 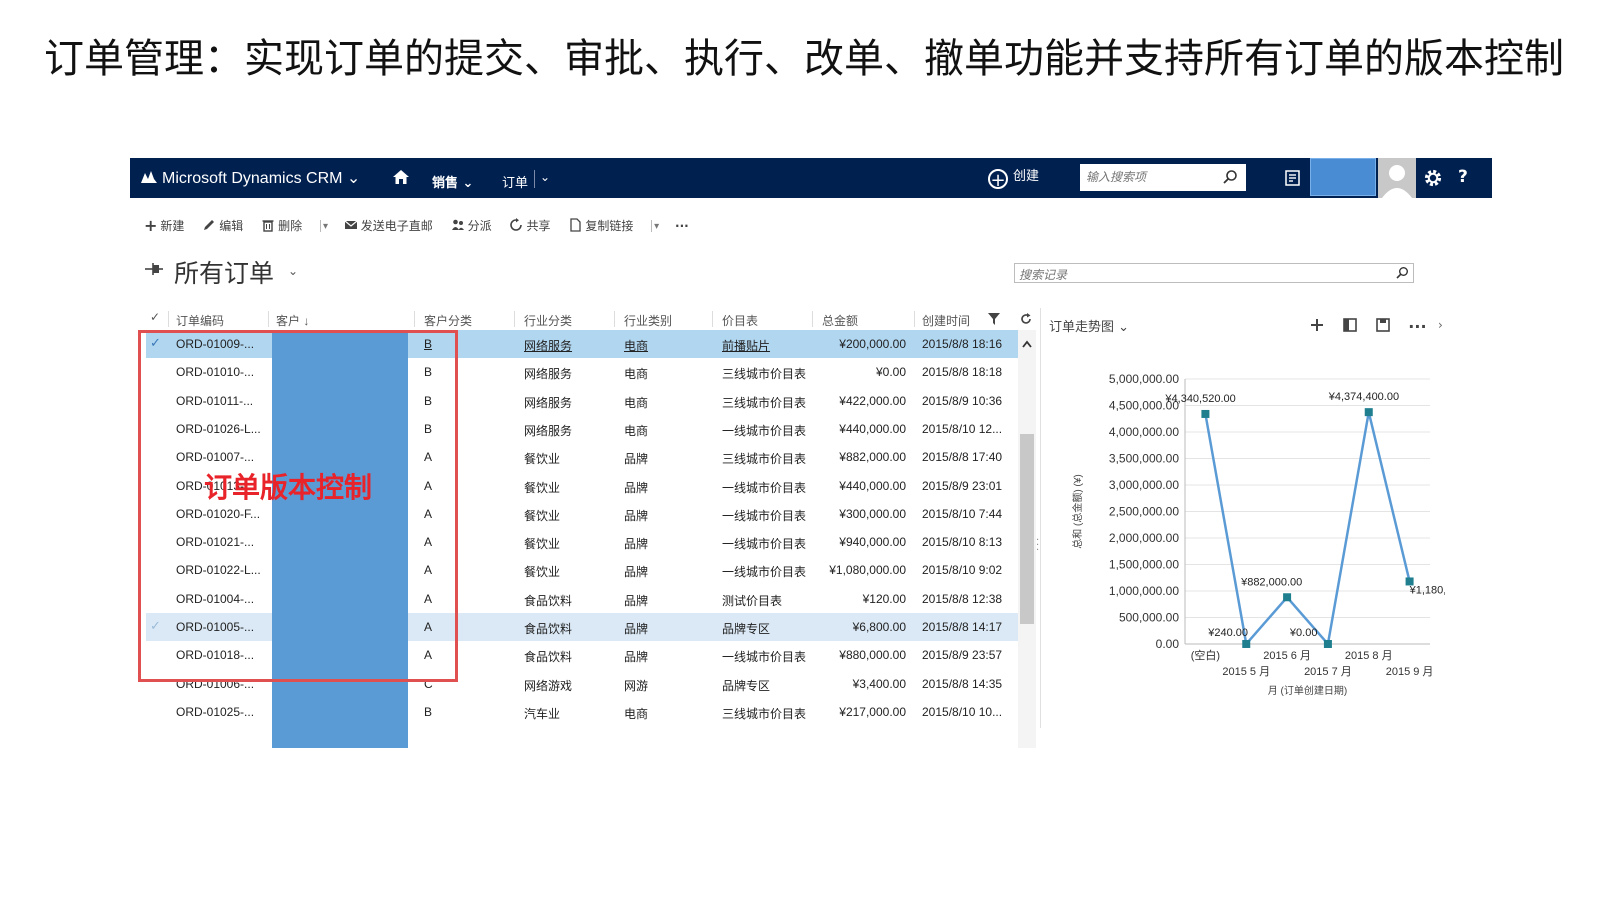 What do you see at coordinates (200, 320) in the screenshot?
I see `column-header-code: 订单编码` at bounding box center [200, 320].